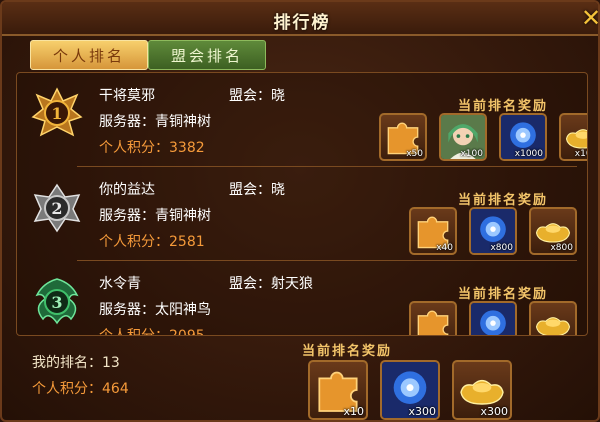 The height and width of the screenshot is (422, 600). I want to click on rank-number: 1, so click(56, 113).